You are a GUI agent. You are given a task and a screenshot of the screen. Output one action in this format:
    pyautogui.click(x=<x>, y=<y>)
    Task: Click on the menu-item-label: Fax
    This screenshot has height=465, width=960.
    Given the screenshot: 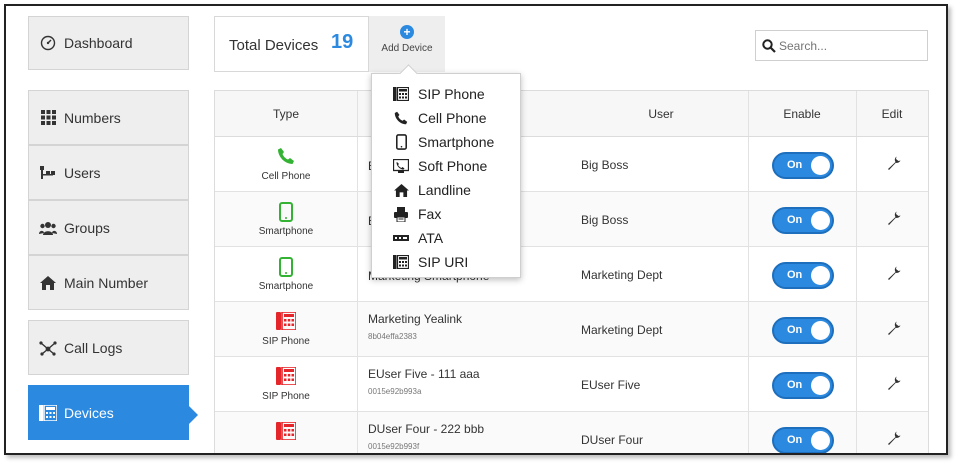 What is the action you would take?
    pyautogui.click(x=430, y=214)
    